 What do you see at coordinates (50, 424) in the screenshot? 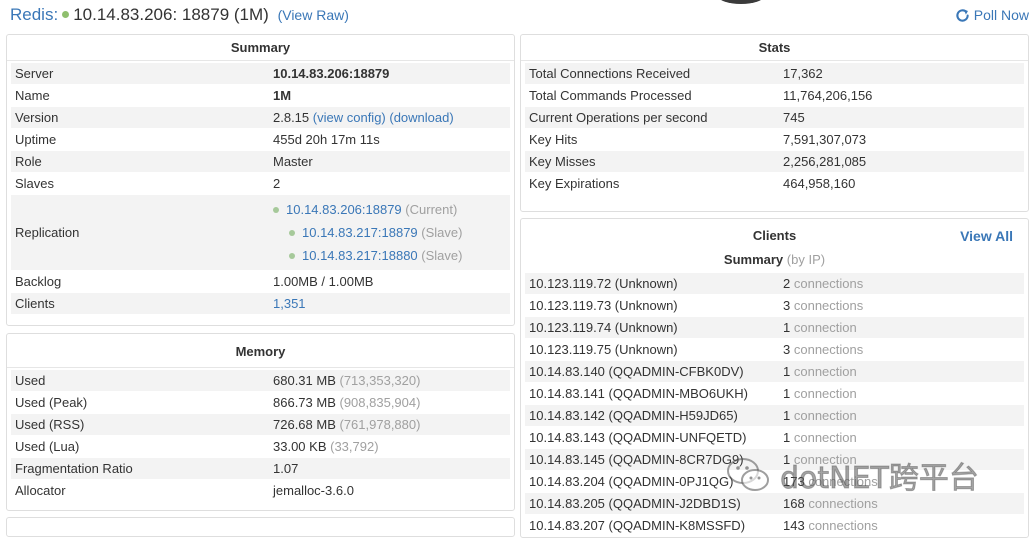
I see `memory-label: Used (RSS)` at bounding box center [50, 424].